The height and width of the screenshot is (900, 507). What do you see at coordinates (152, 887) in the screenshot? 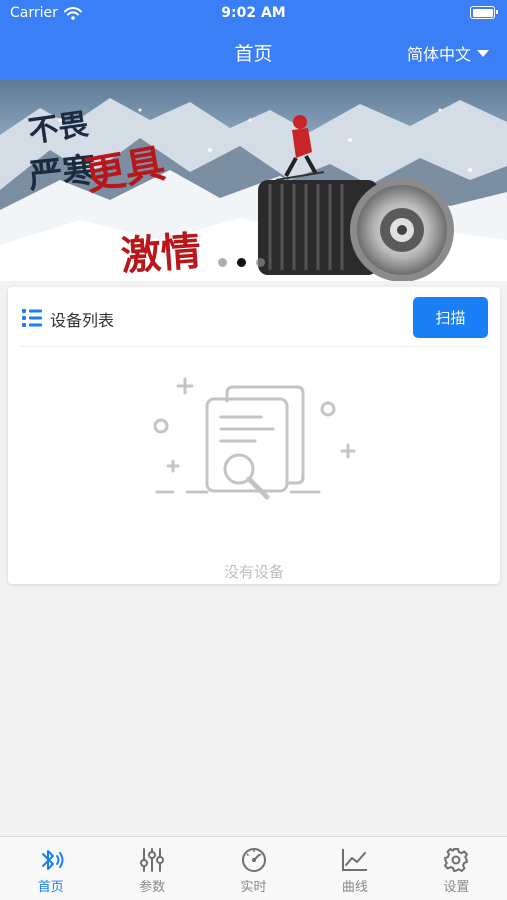
I see `tab-label: 参数` at bounding box center [152, 887].